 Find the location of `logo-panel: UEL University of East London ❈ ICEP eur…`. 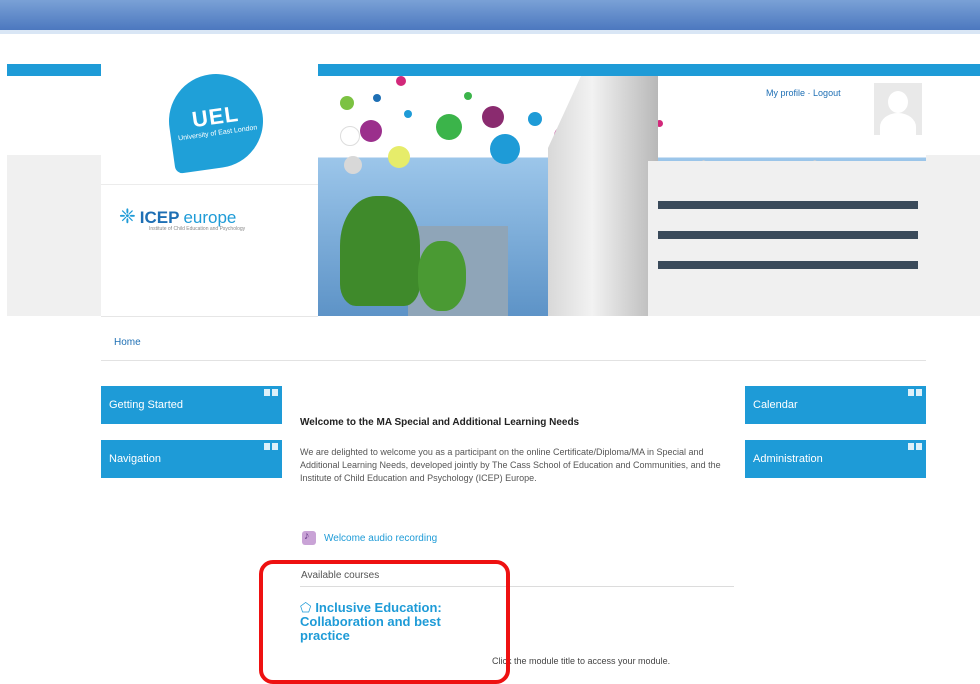

logo-panel: UEL University of East London ❈ ICEP eur… is located at coordinates (209, 190).